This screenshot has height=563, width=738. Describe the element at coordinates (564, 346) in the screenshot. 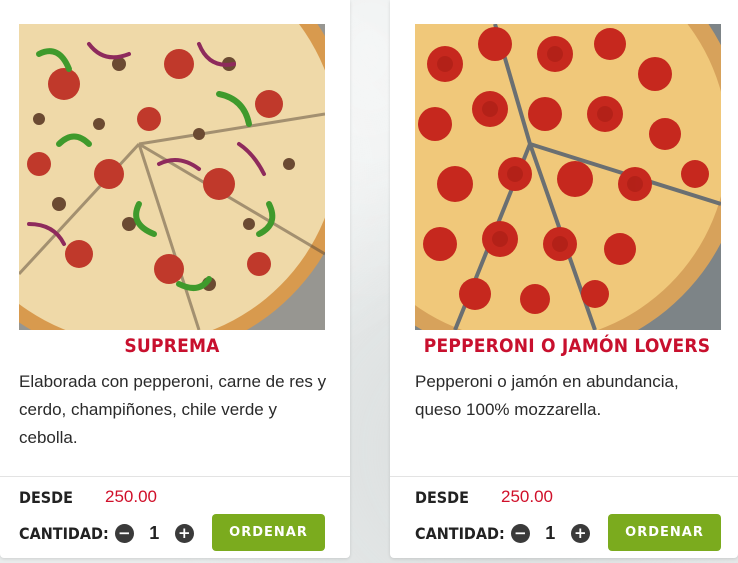

I see `product-title: PEPPERONI O JAMÓN LOVERS` at that location.